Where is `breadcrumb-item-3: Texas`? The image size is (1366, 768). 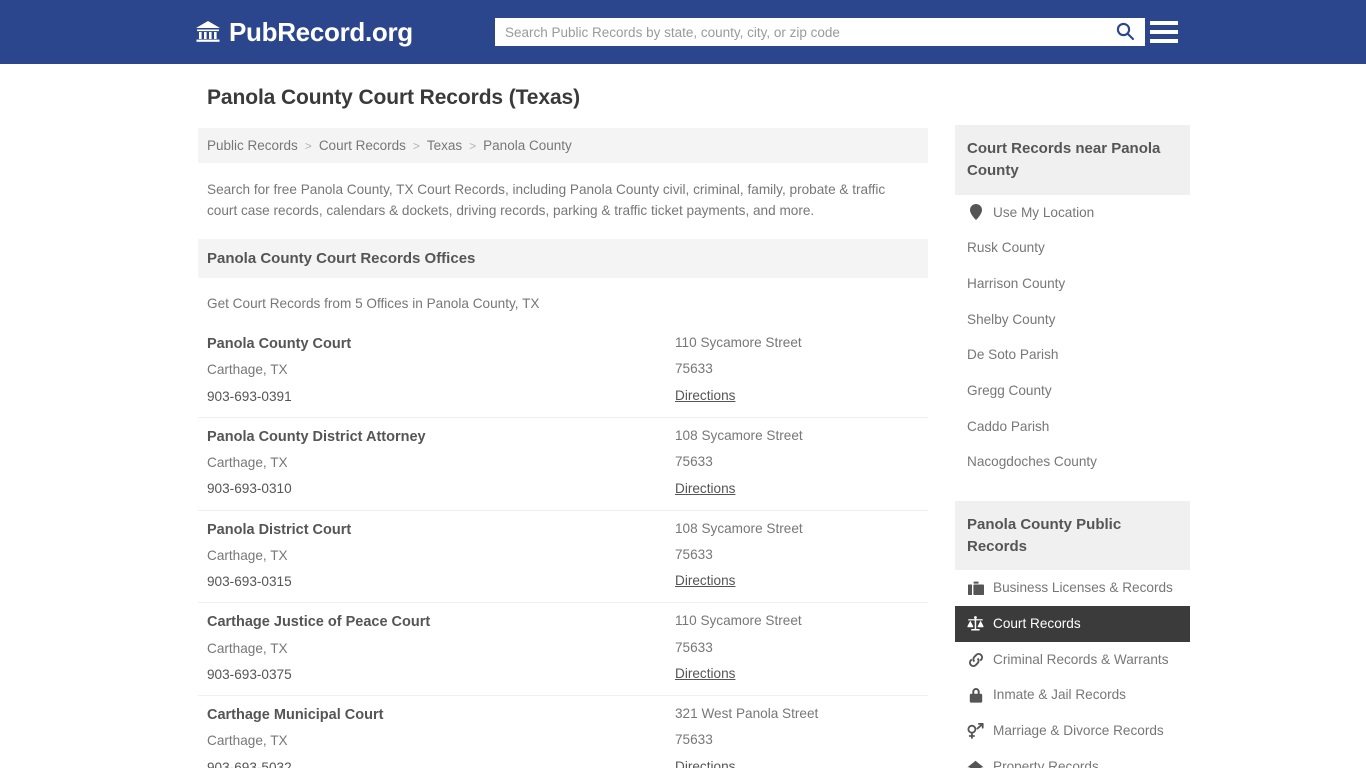 breadcrumb-item-3: Texas is located at coordinates (444, 145).